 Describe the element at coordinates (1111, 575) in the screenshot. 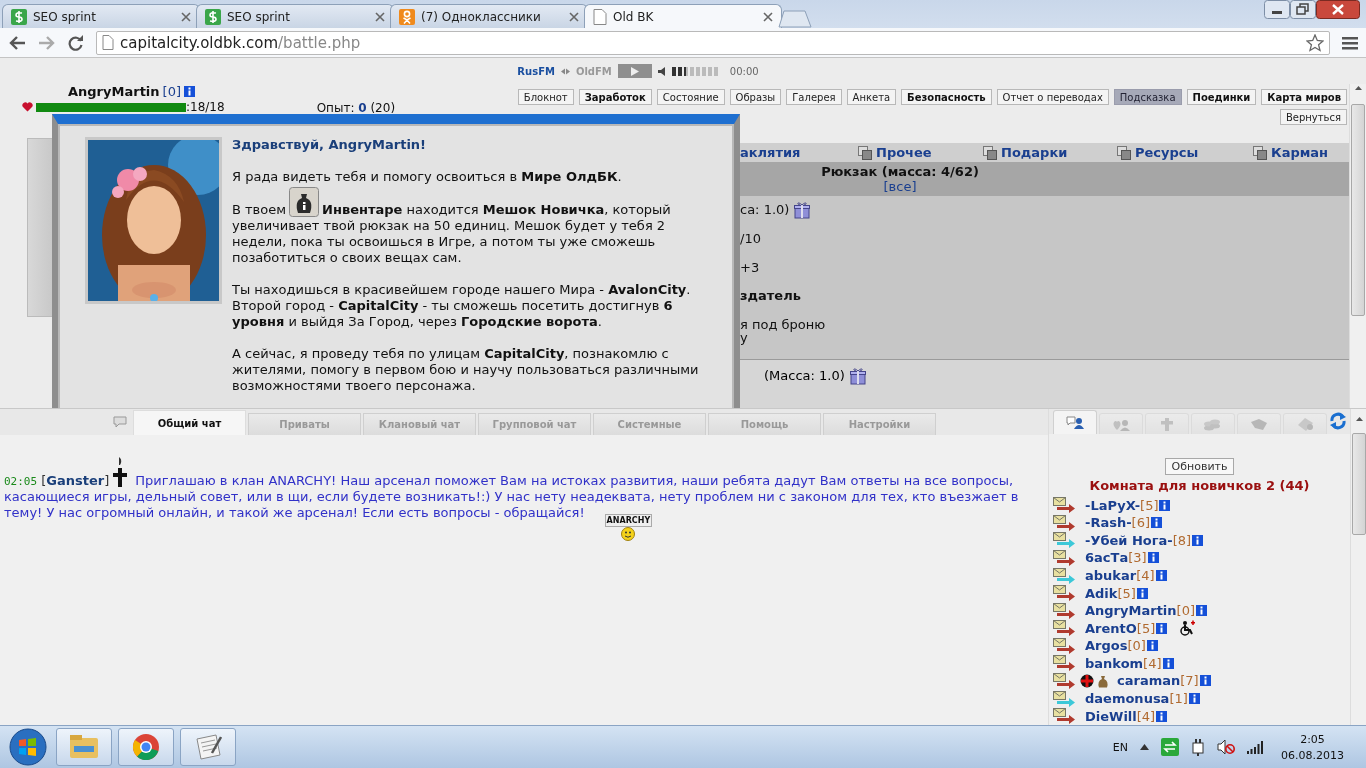

I see `user-name: abukar` at that location.